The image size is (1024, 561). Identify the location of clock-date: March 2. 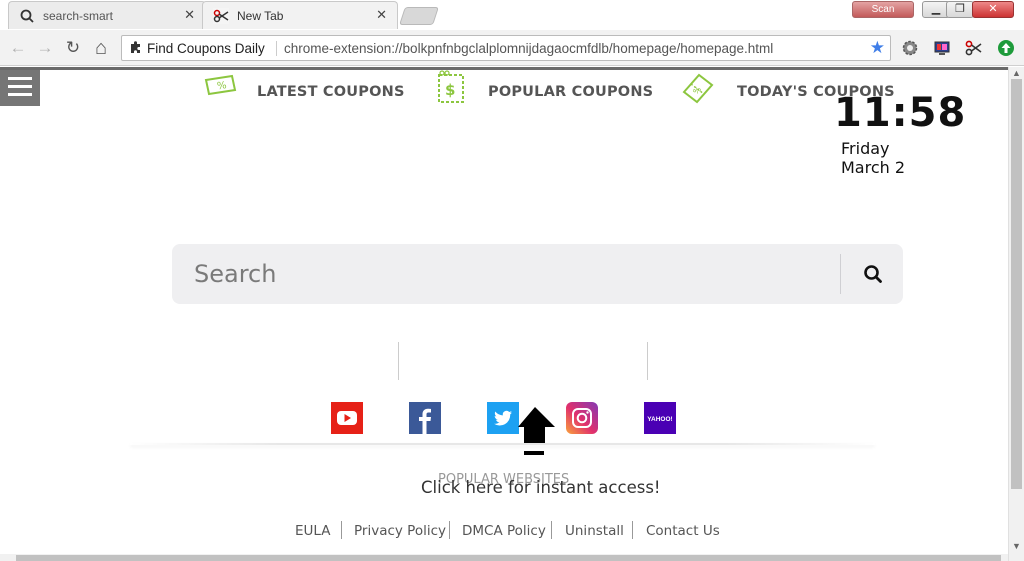
(873, 167).